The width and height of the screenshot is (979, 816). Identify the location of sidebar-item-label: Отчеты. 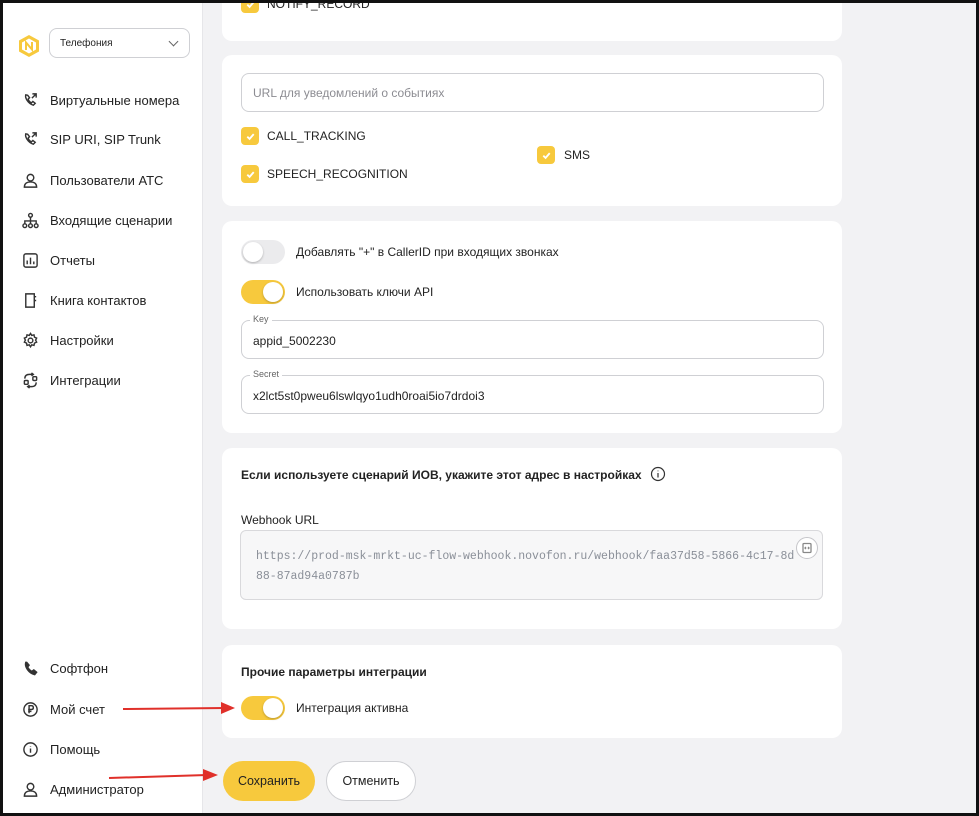
(72, 260).